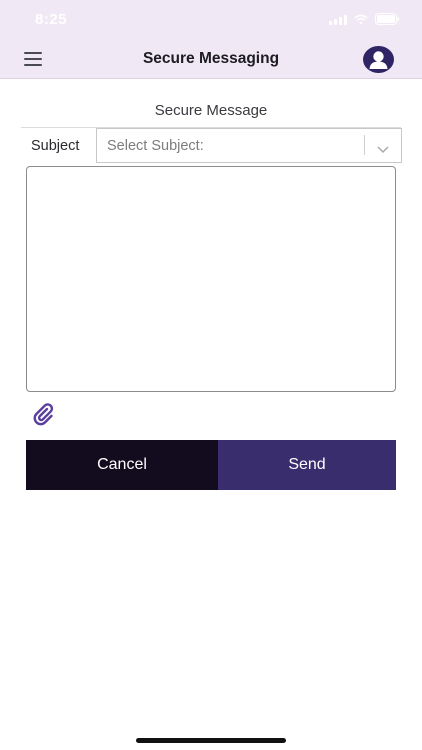  I want to click on home-indicator, so click(211, 740).